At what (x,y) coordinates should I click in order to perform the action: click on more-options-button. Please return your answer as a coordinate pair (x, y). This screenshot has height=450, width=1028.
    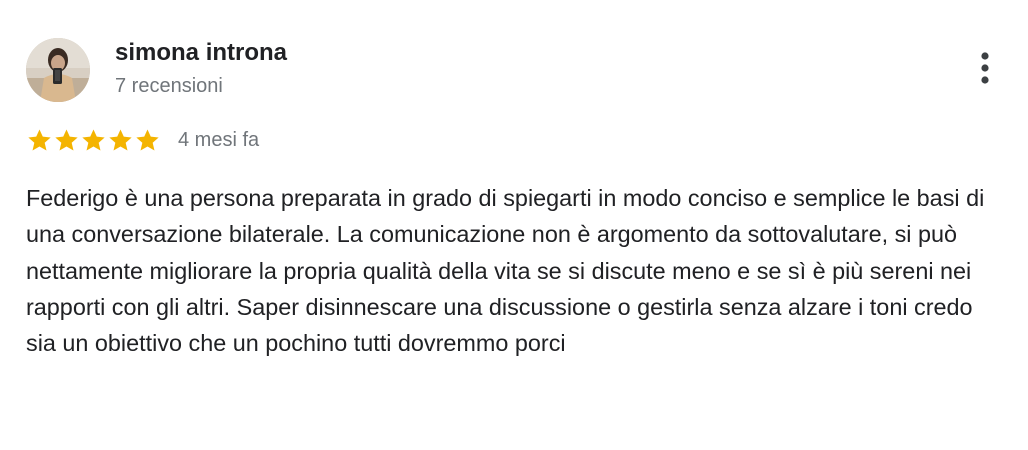
    Looking at the image, I should click on (985, 68).